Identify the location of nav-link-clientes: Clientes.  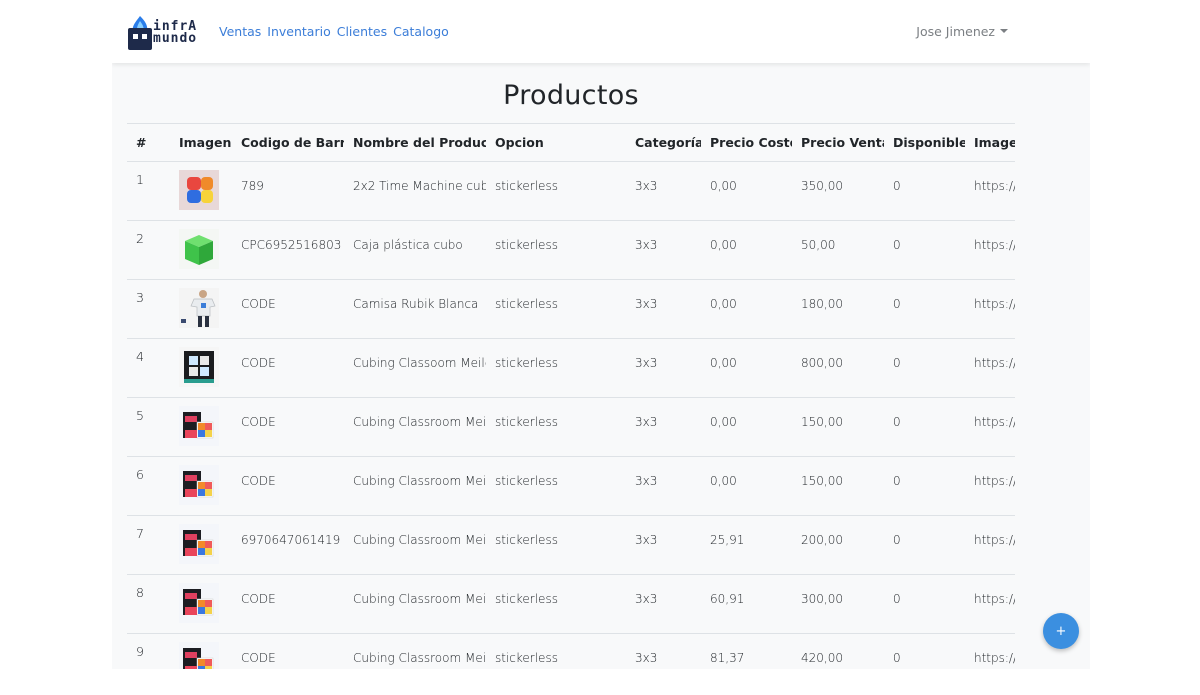
(362, 31).